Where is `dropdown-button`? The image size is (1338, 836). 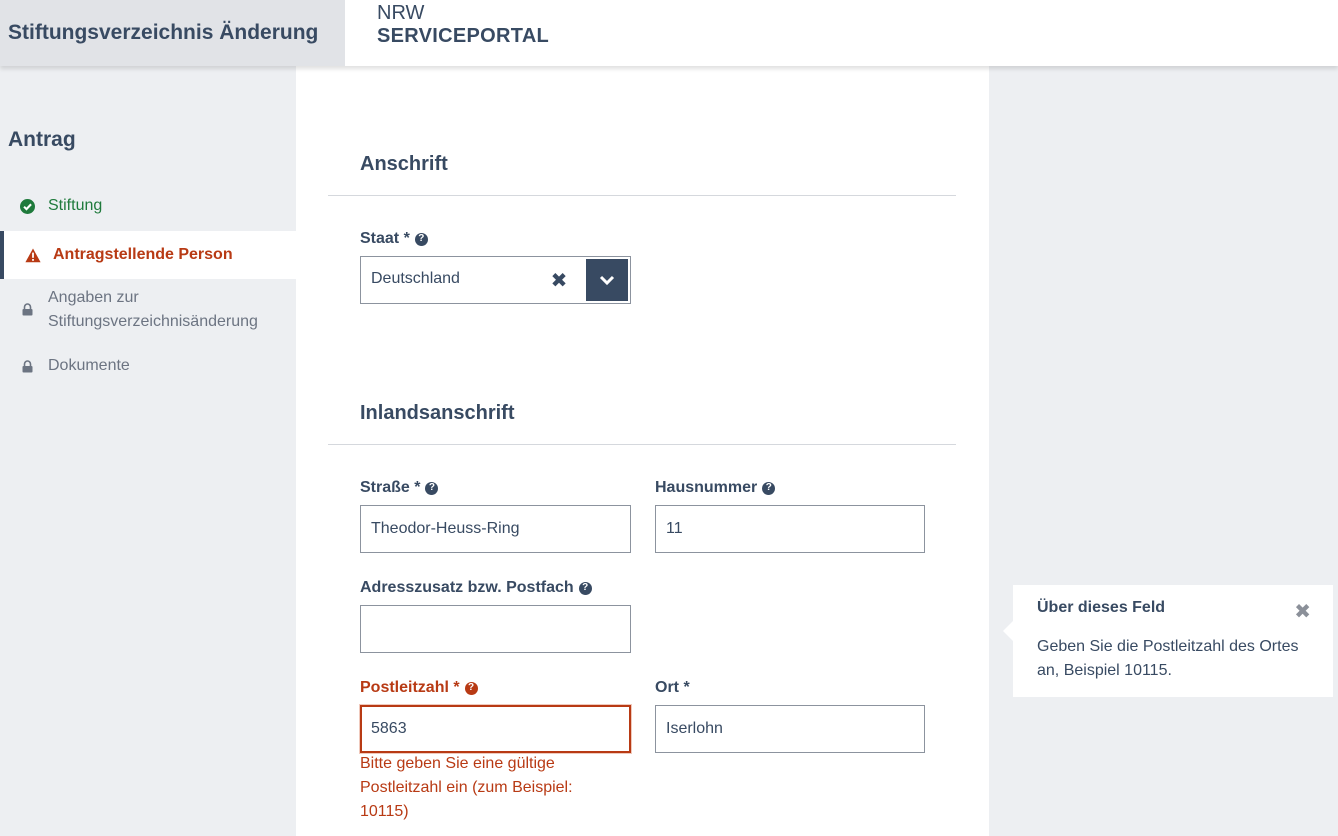
dropdown-button is located at coordinates (607, 280).